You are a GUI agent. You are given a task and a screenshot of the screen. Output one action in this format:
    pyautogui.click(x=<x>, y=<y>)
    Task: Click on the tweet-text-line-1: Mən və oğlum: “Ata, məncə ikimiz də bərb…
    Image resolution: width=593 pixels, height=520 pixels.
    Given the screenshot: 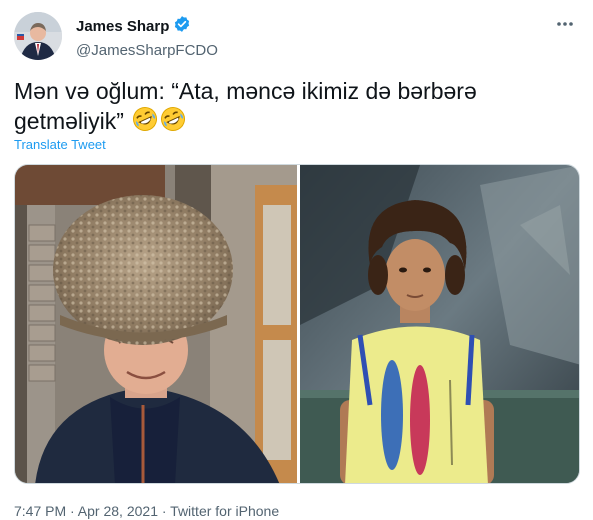 What is the action you would take?
    pyautogui.click(x=245, y=91)
    